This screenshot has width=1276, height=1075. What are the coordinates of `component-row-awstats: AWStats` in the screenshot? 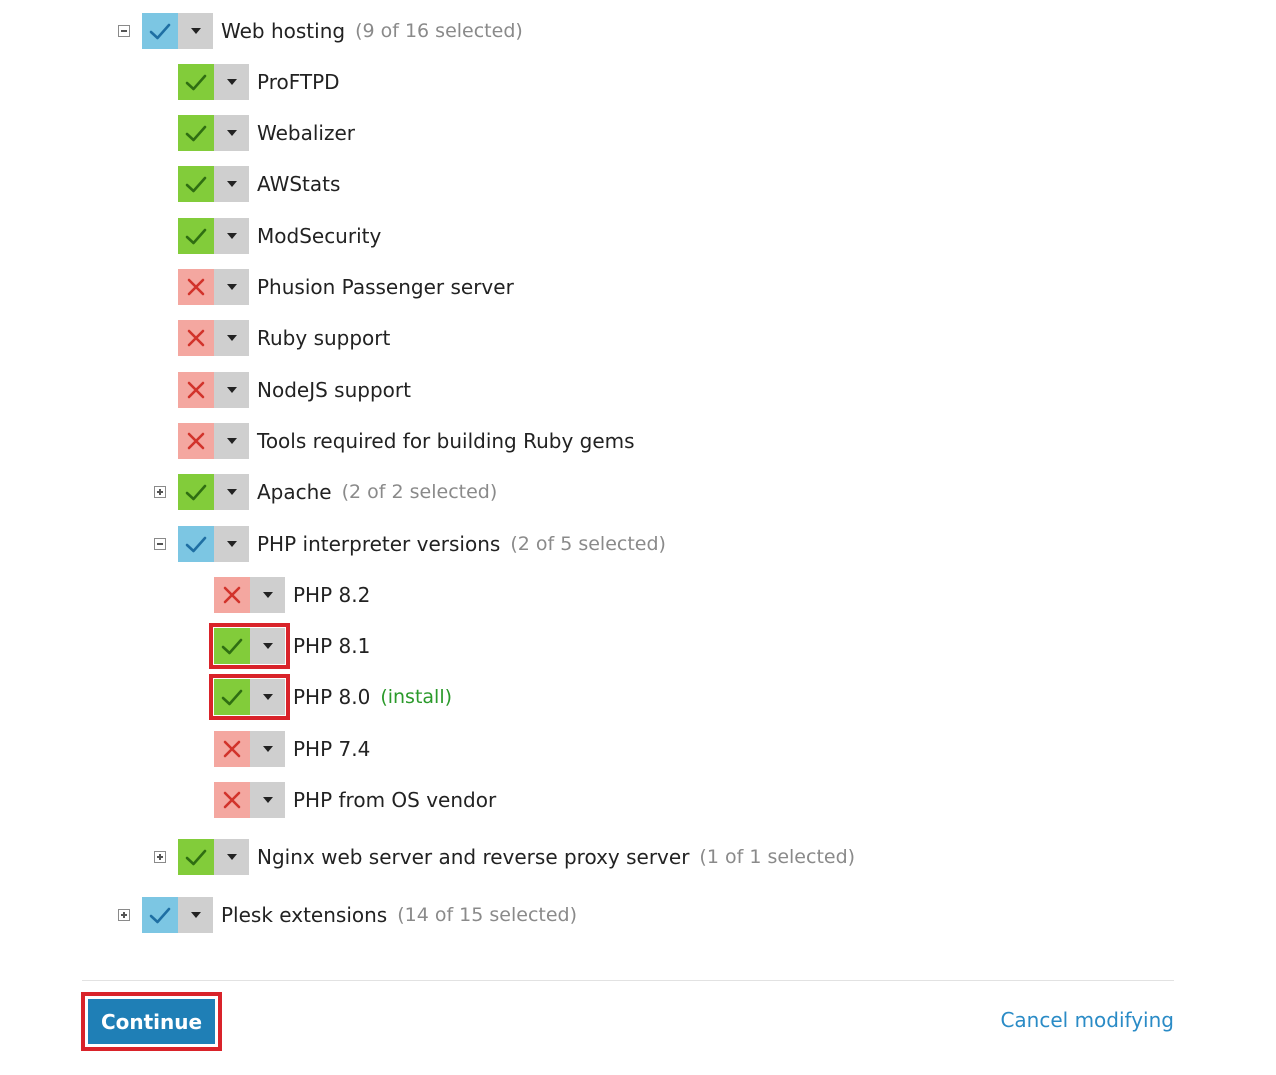 It's located at (259, 184).